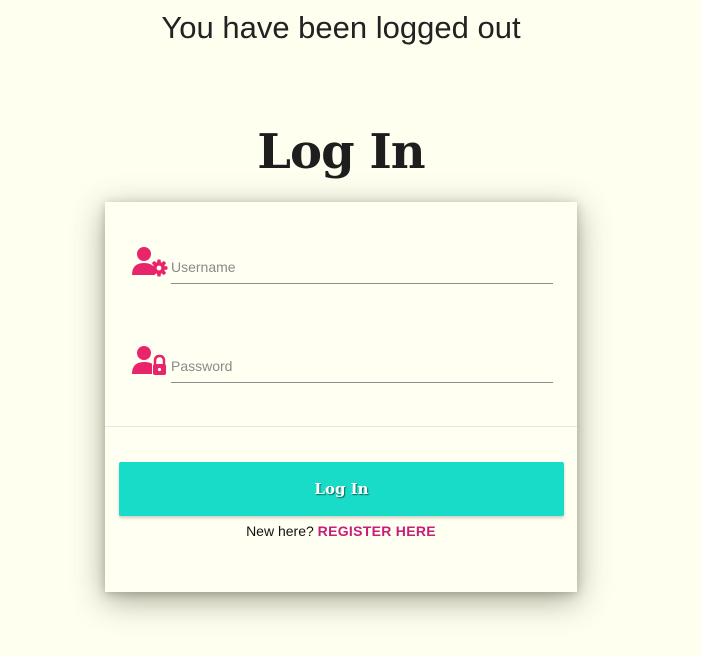  I want to click on username-row, so click(342, 266).